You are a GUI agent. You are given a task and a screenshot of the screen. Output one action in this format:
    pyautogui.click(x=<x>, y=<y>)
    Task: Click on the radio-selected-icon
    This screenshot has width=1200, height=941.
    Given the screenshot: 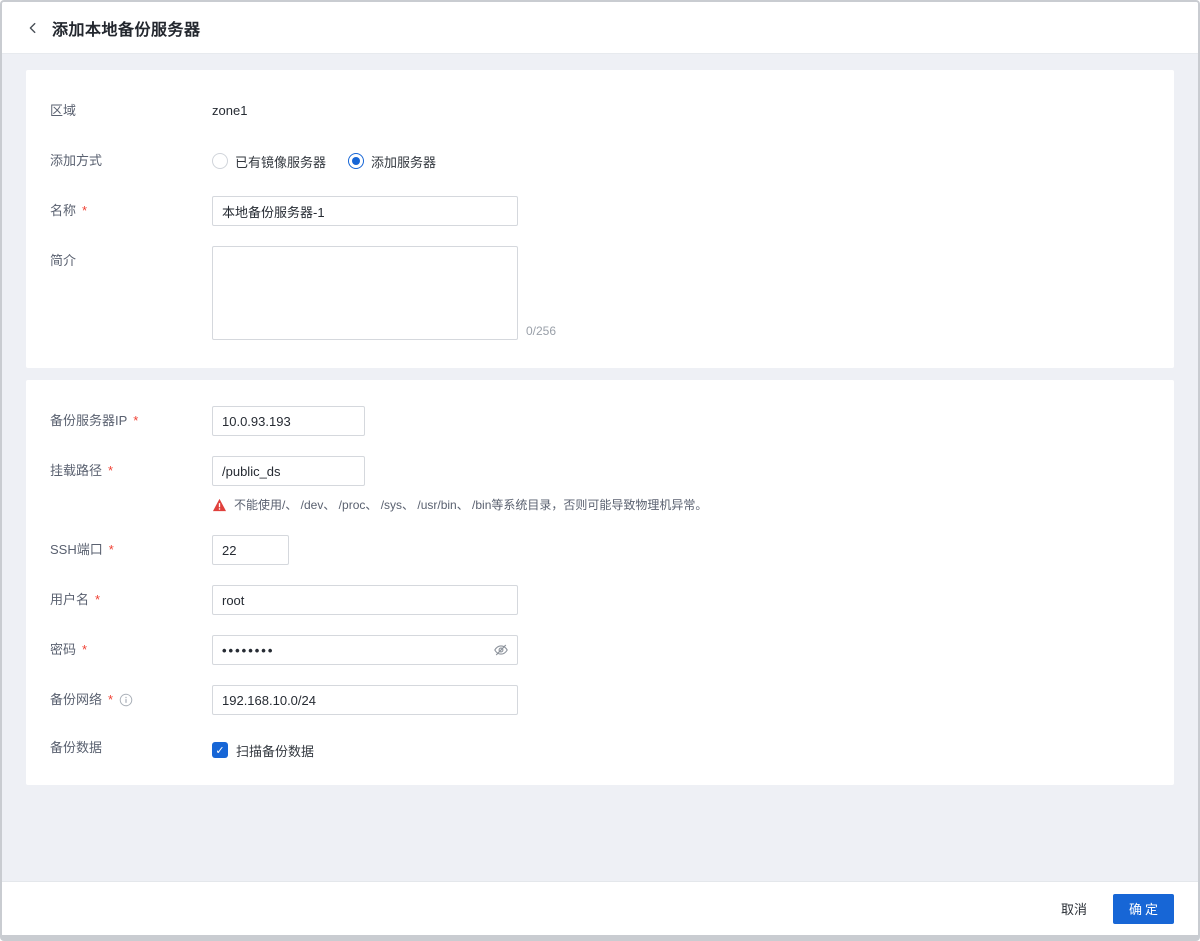 What is the action you would take?
    pyautogui.click(x=356, y=161)
    